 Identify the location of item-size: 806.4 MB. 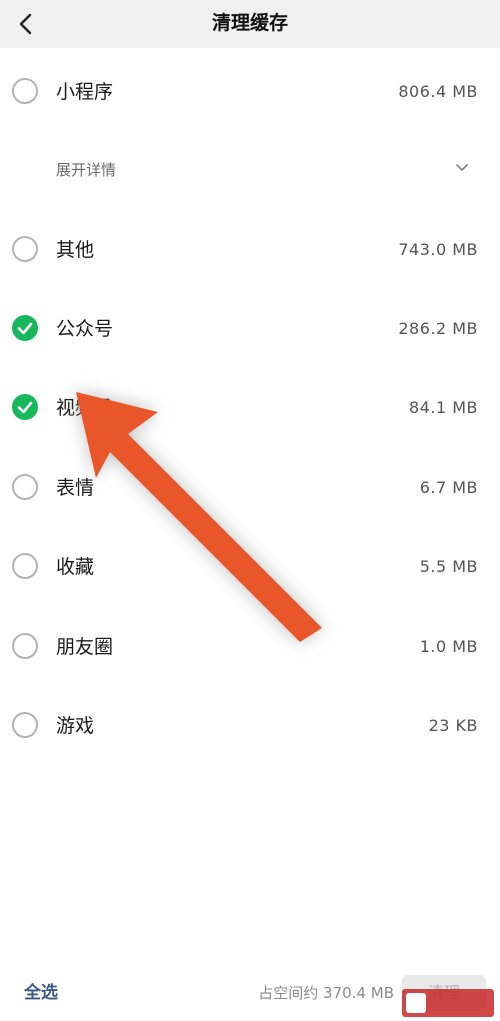
(438, 91).